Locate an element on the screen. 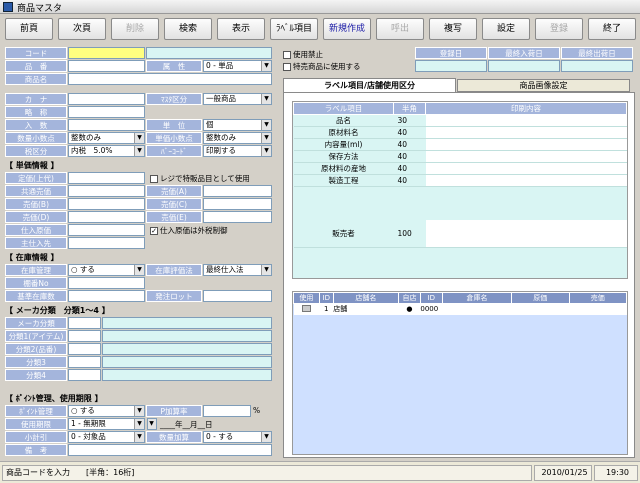 The height and width of the screenshot is (483, 640). stock-manage-select: ○ する ▼ is located at coordinates (106, 270).